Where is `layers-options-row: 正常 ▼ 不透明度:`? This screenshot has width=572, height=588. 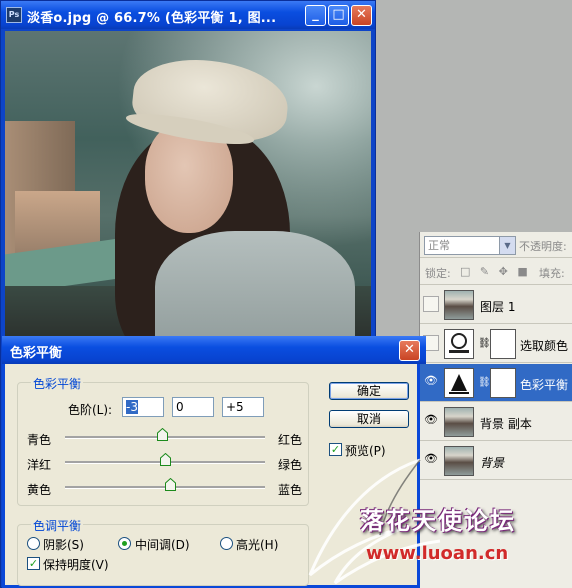
layers-options-row: 正常 ▼ 不透明度: is located at coordinates (496, 245).